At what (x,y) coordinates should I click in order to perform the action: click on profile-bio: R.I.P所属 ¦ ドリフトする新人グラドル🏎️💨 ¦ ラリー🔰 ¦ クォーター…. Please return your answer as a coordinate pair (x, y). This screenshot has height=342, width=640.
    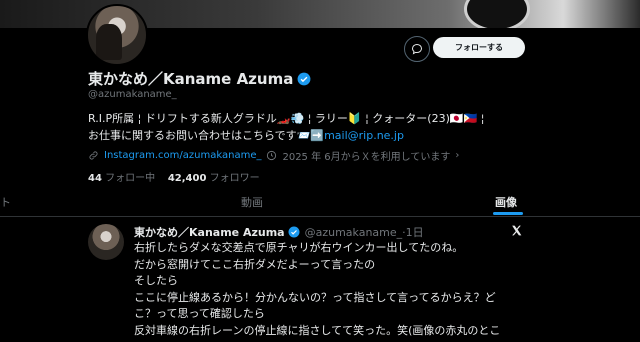
    Looking at the image, I should click on (286, 127).